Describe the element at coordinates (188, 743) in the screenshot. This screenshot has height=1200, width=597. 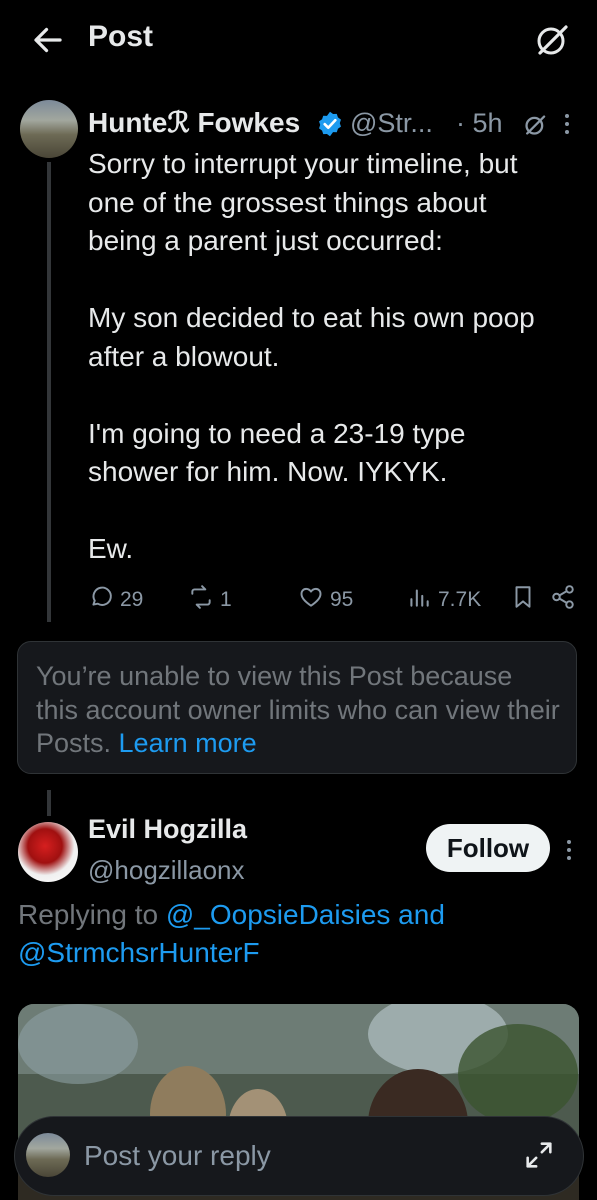
I see `learn-more-link: Learn more` at that location.